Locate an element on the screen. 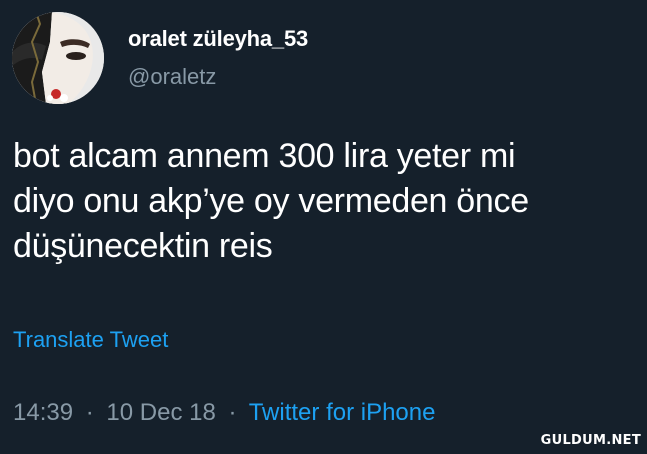 The width and height of the screenshot is (647, 454). watermark: GULDUM.NET is located at coordinates (590, 440).